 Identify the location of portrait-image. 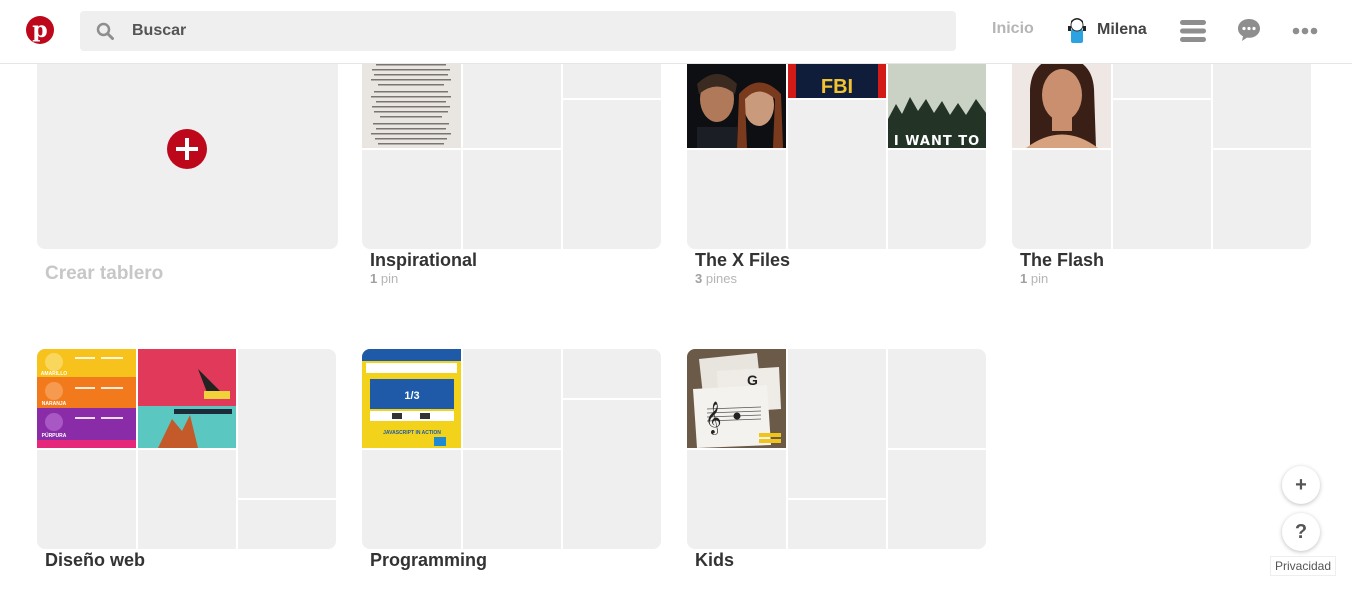
(1061, 106).